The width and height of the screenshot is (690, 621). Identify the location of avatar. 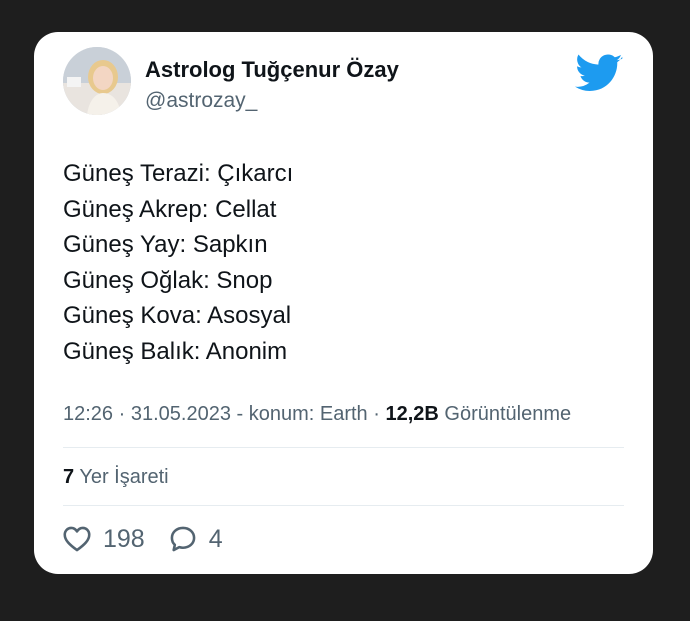
(97, 81).